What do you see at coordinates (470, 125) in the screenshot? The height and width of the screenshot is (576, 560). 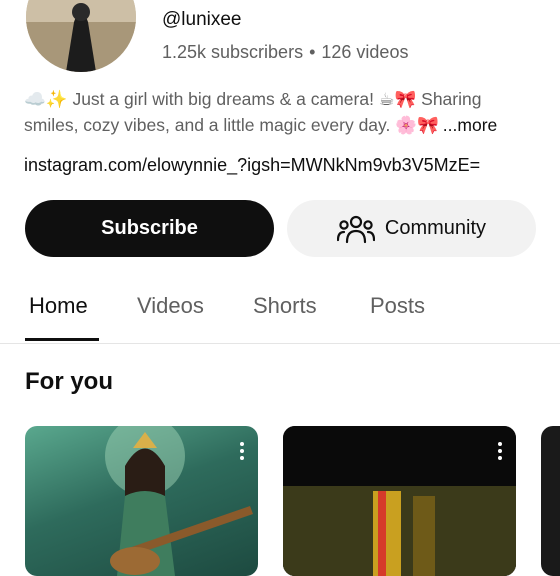 I see `more-link: ...more` at bounding box center [470, 125].